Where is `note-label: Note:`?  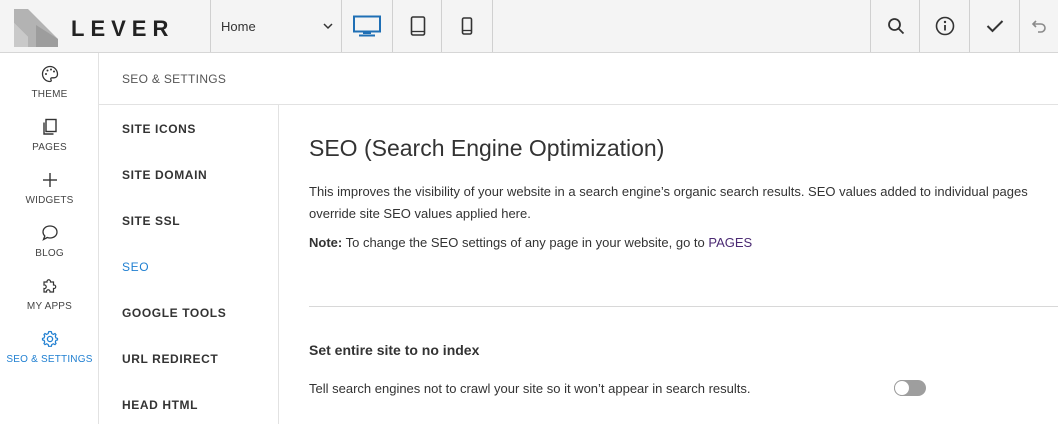
note-label: Note: is located at coordinates (326, 242).